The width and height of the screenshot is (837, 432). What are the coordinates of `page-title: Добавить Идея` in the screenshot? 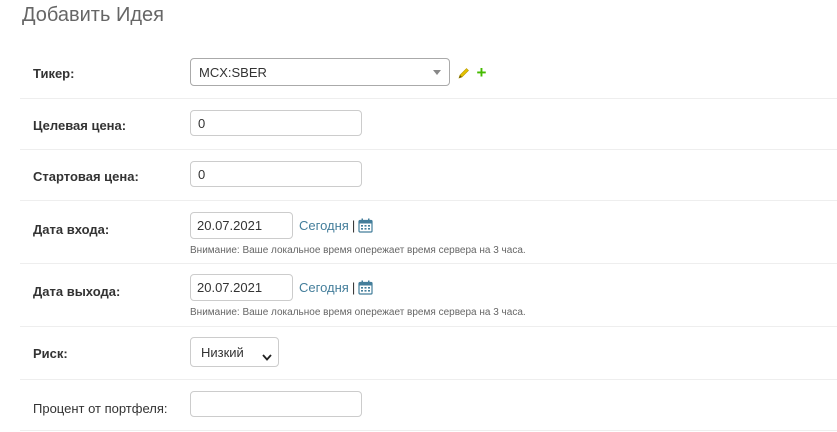 It's located at (93, 15).